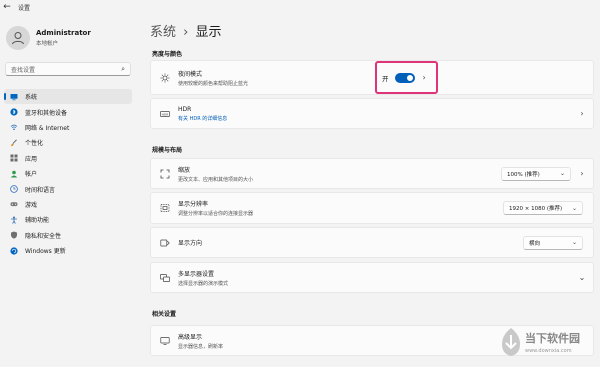  Describe the element at coordinates (184, 170) in the screenshot. I see `scale-title: 缩放` at that location.